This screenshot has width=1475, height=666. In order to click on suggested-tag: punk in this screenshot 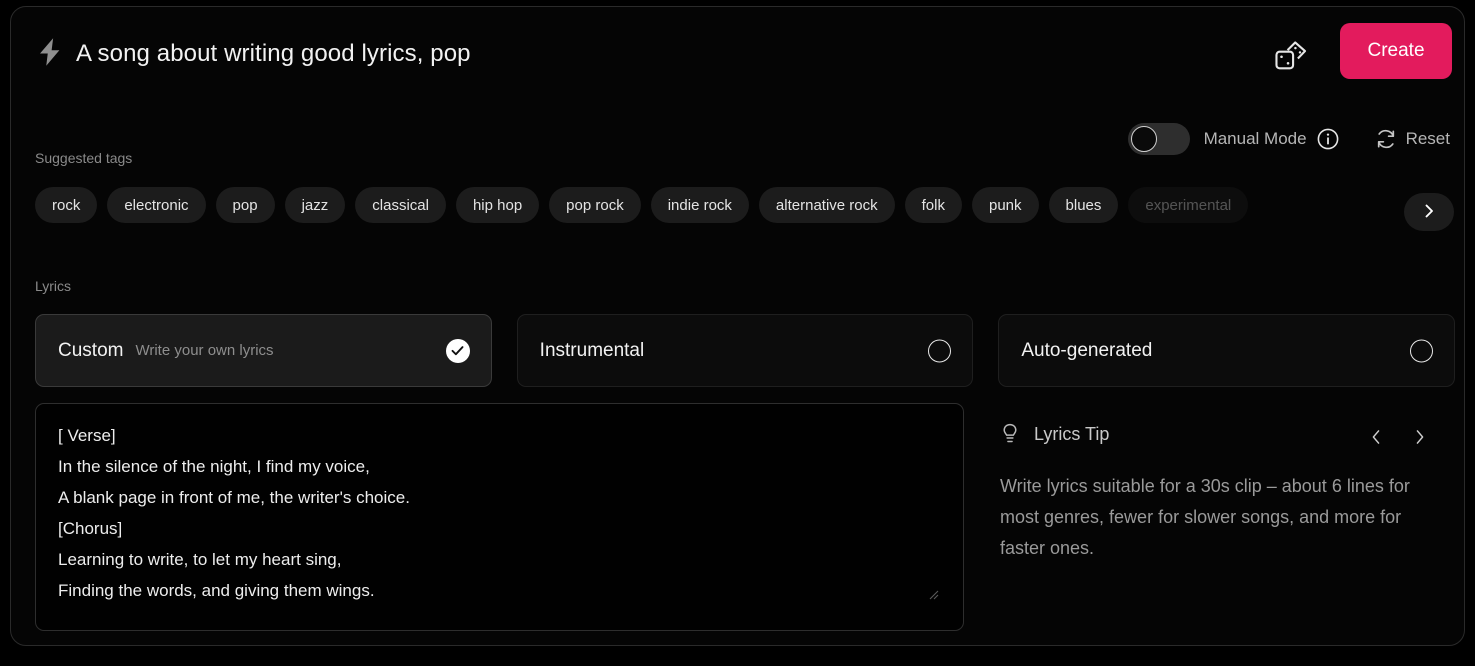, I will do `click(1005, 205)`.